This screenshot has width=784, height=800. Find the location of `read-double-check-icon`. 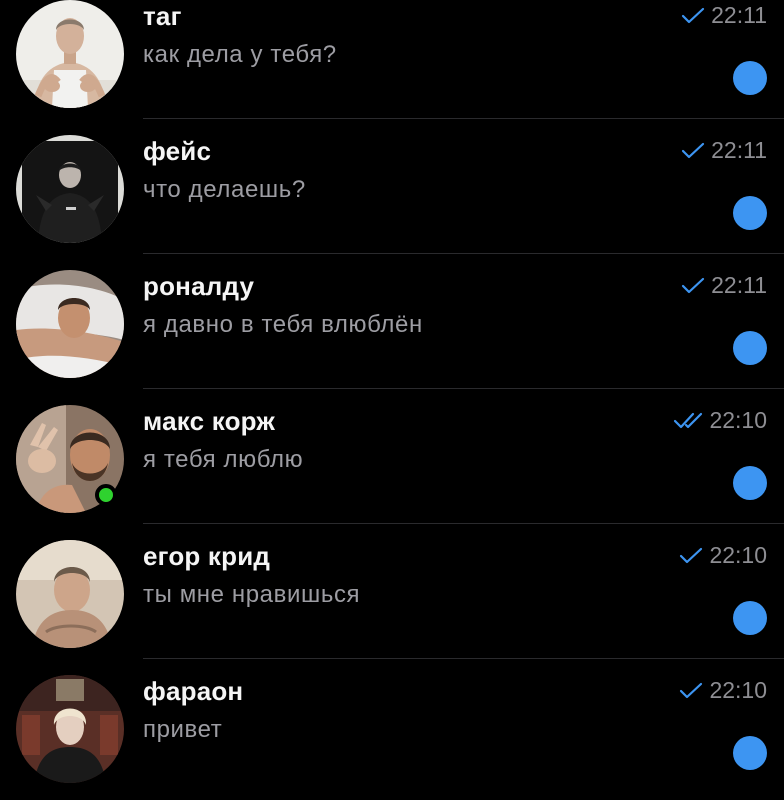

read-double-check-icon is located at coordinates (688, 420).